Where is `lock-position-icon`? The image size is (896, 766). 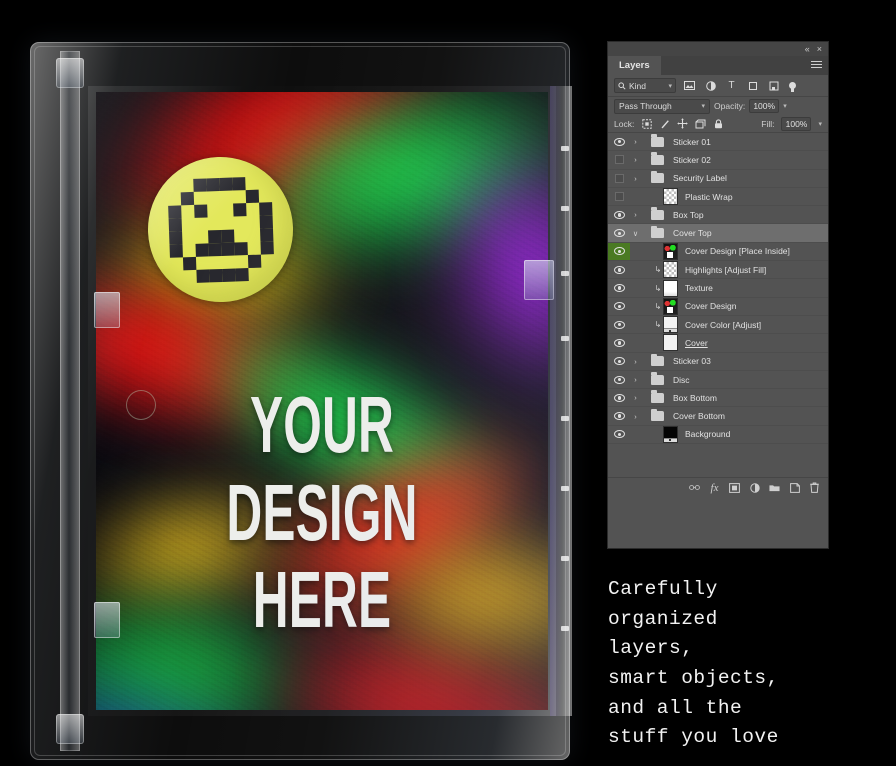
lock-position-icon is located at coordinates (683, 123).